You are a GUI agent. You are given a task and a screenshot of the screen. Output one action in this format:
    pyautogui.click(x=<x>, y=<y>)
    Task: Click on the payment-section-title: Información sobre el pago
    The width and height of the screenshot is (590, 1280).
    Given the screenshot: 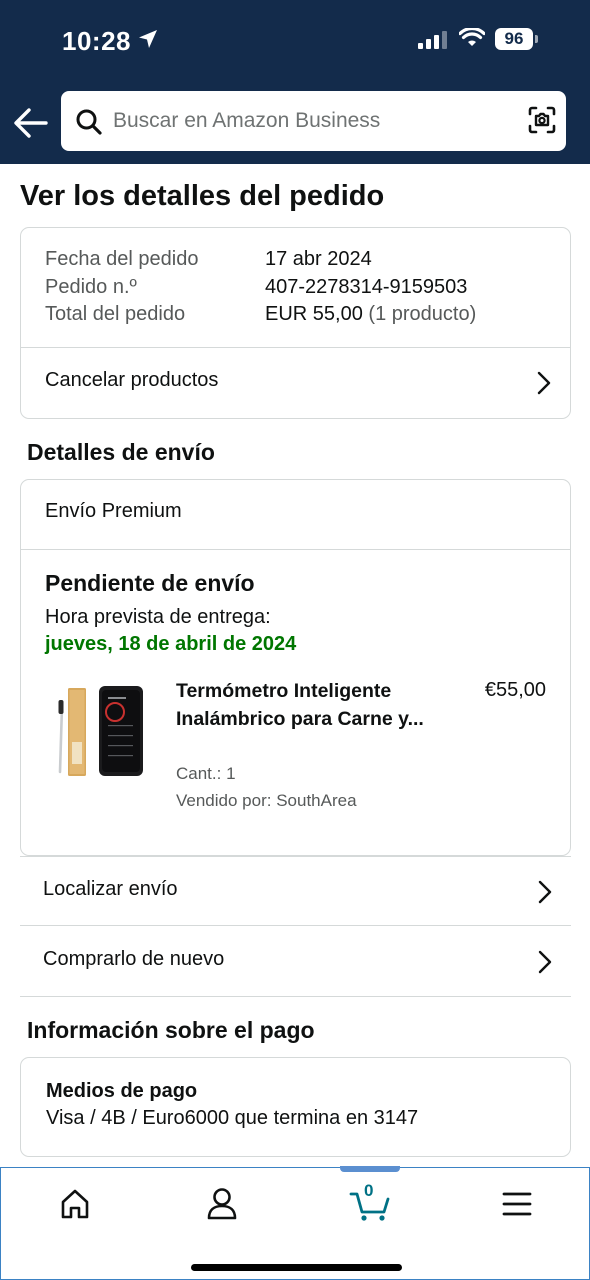 What is the action you would take?
    pyautogui.click(x=171, y=1030)
    